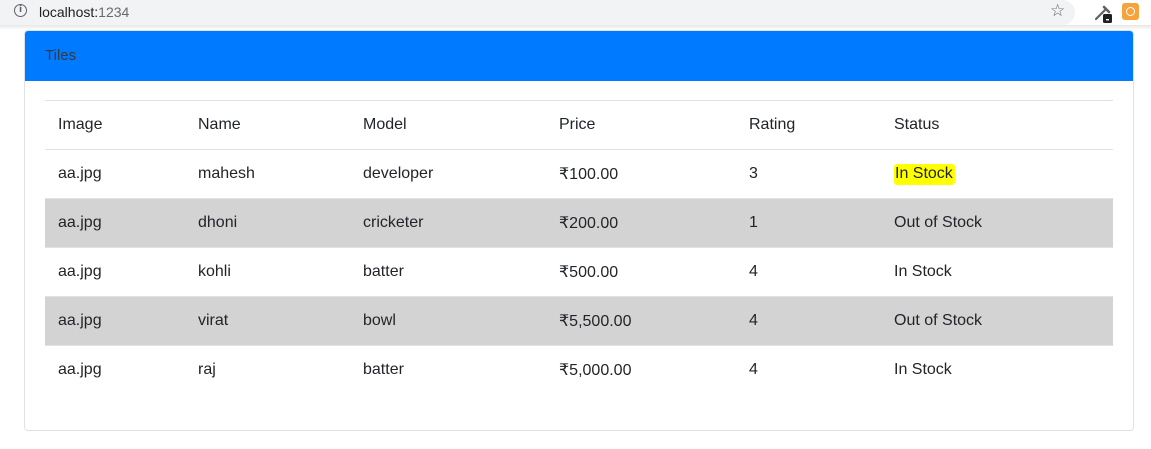  What do you see at coordinates (1057, 11) in the screenshot?
I see `star-icon: ☆` at bounding box center [1057, 11].